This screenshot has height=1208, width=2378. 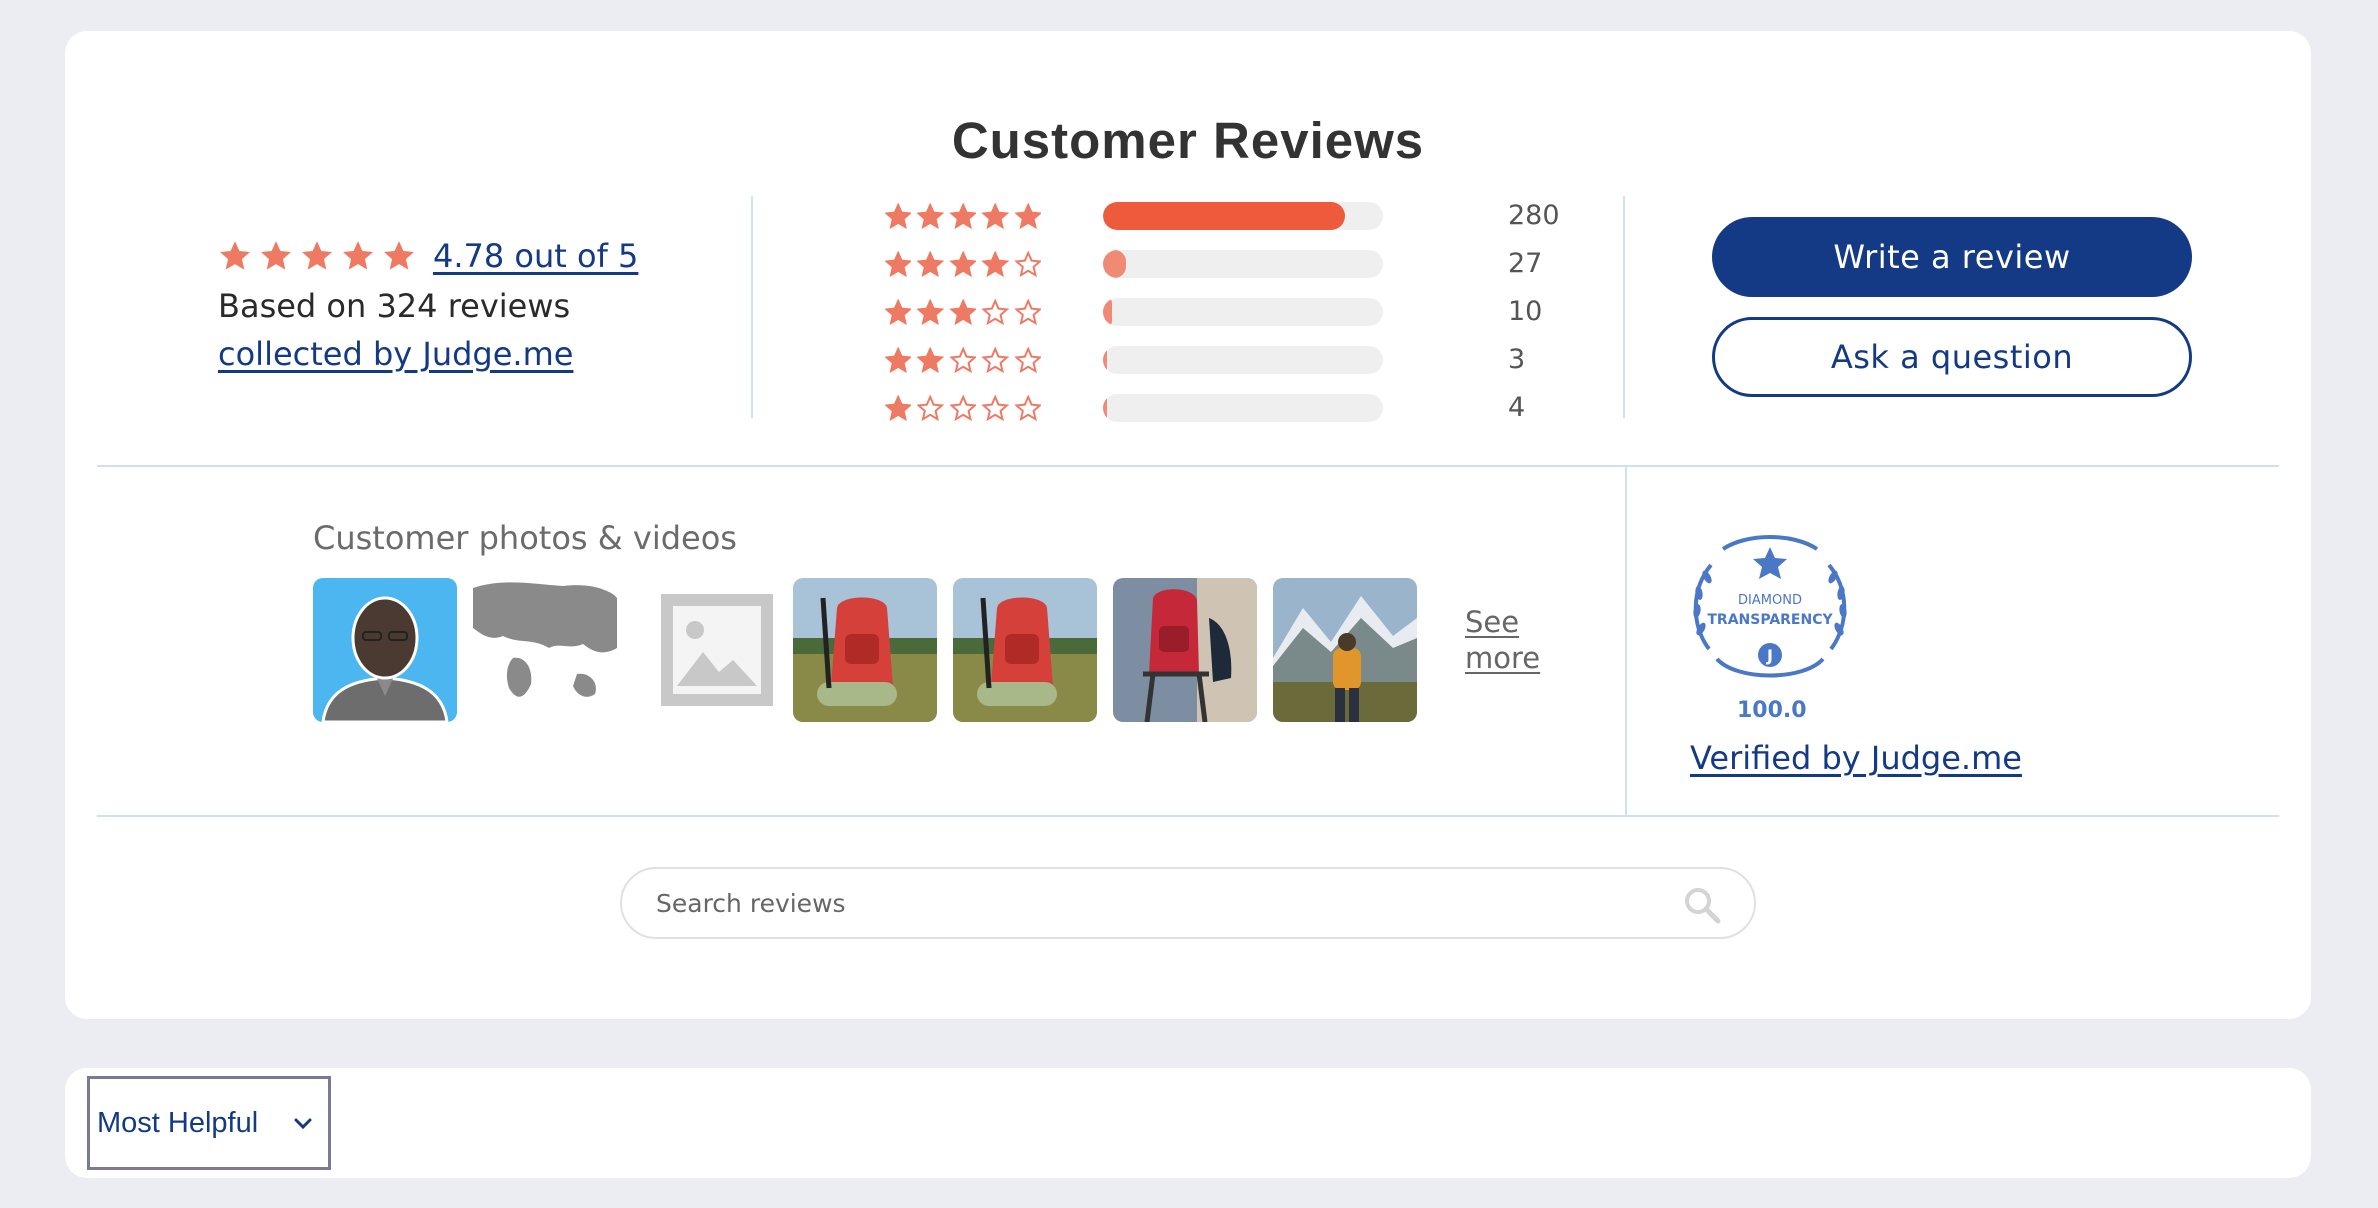 I want to click on collected-by-link: collected by Judge.me, so click(x=395, y=354).